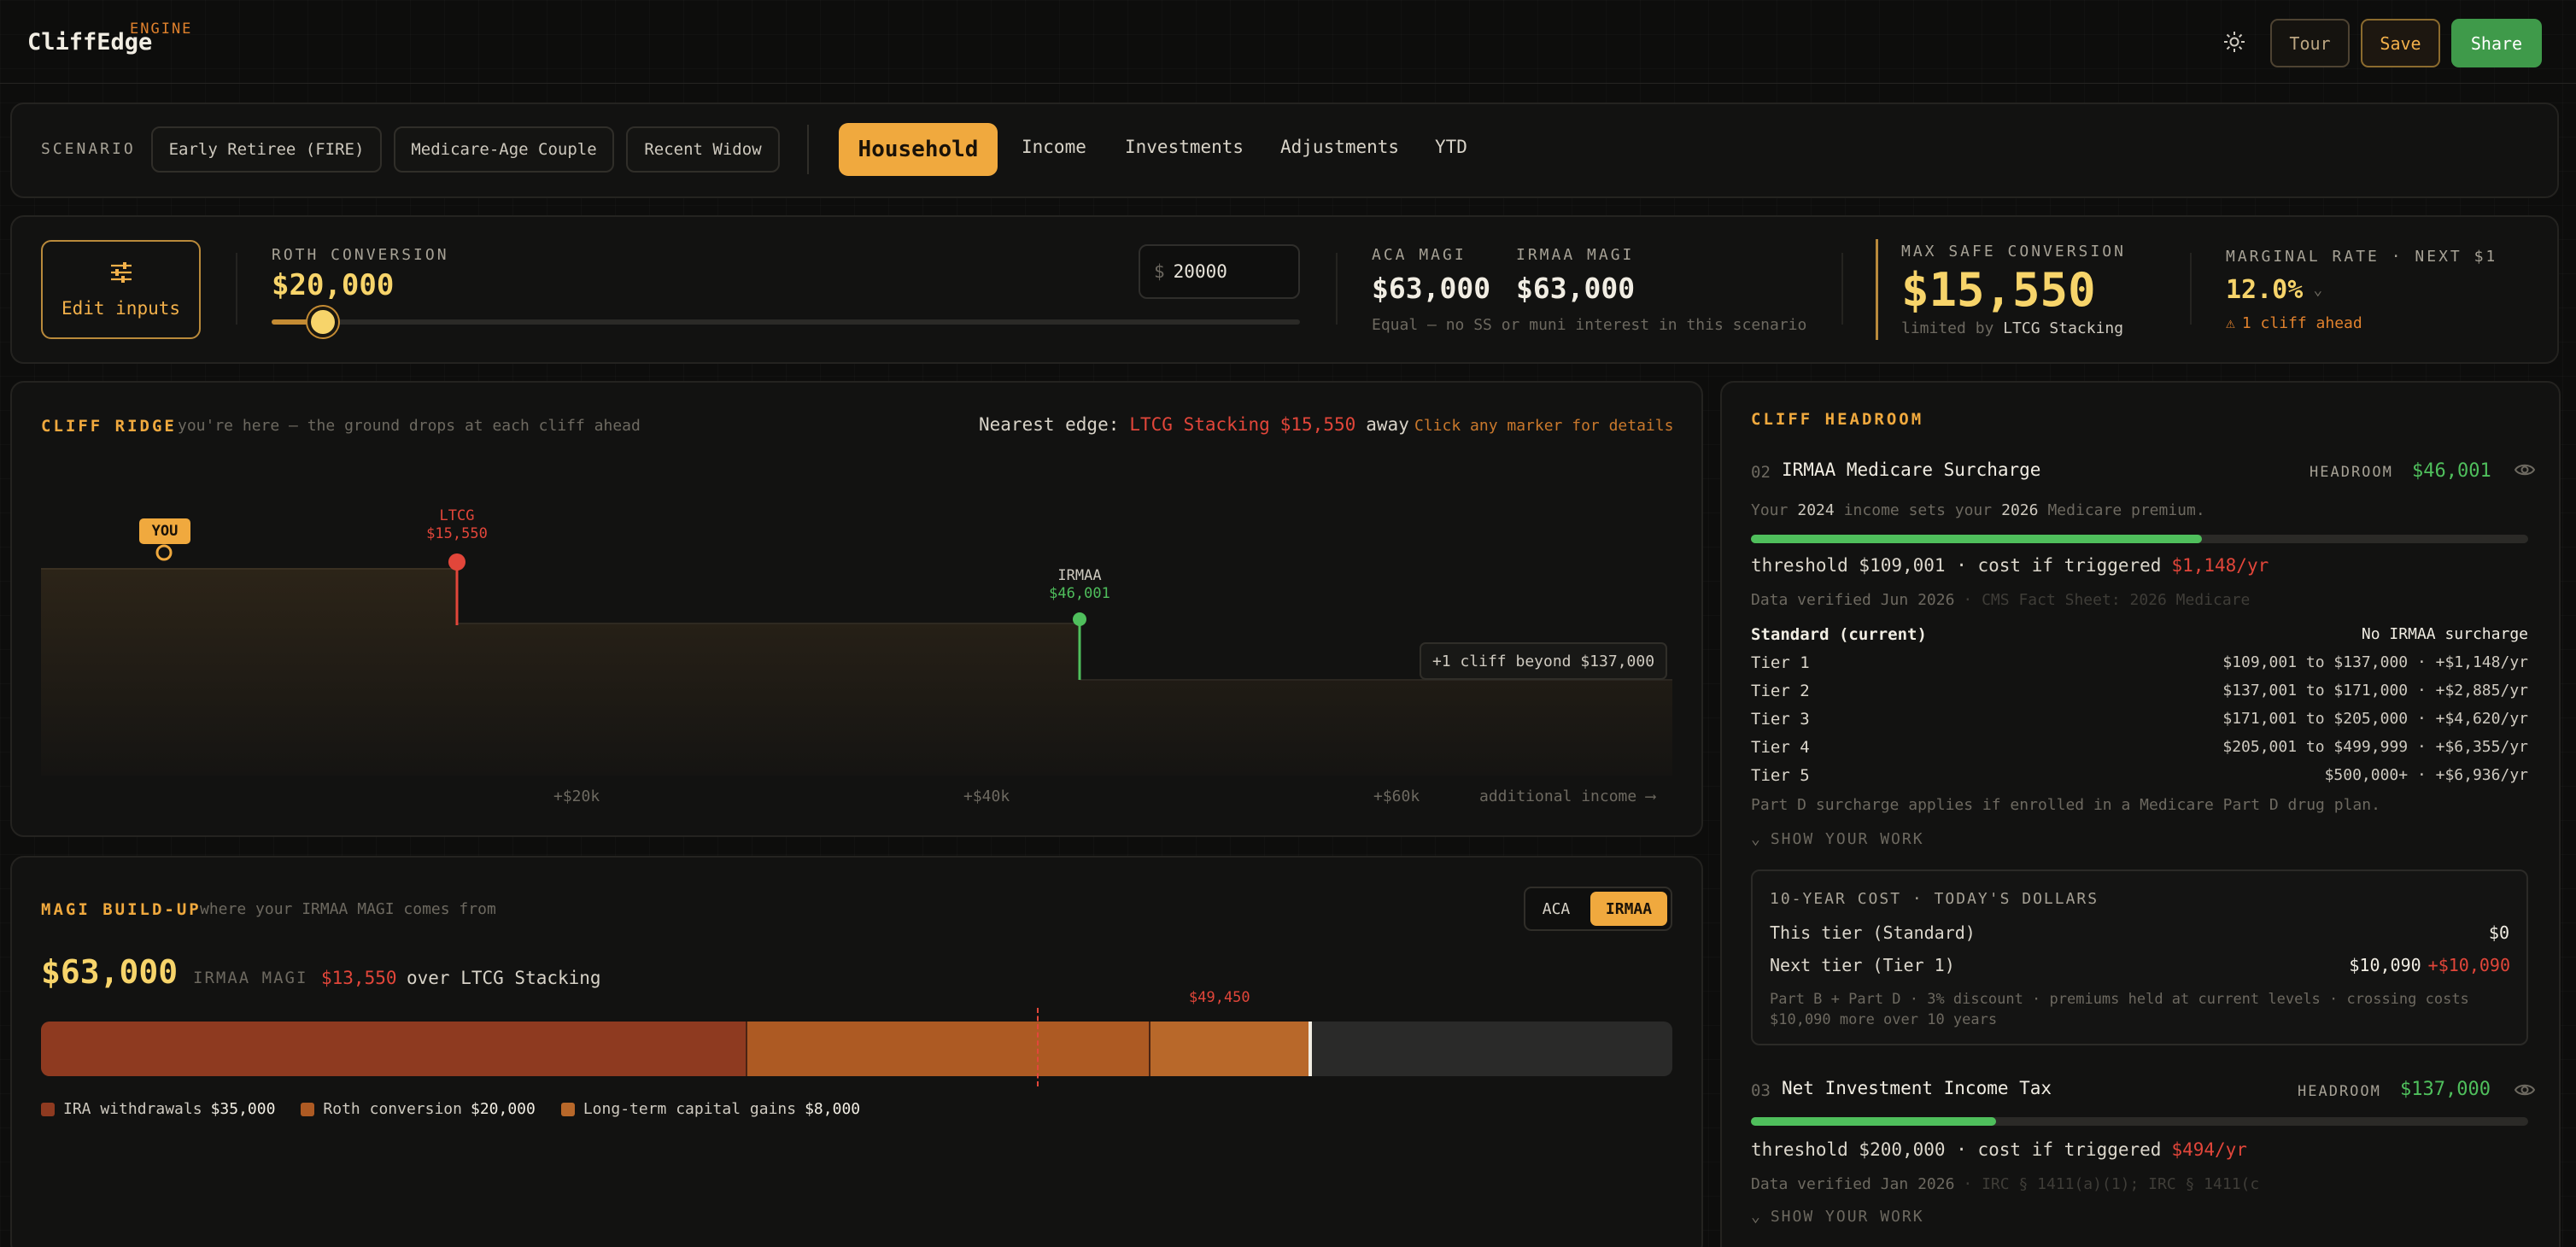 This screenshot has width=2576, height=1247. Describe the element at coordinates (1884, 1019) in the screenshot. I see `work-footnote-line: $10,090 more over 10 years` at that location.